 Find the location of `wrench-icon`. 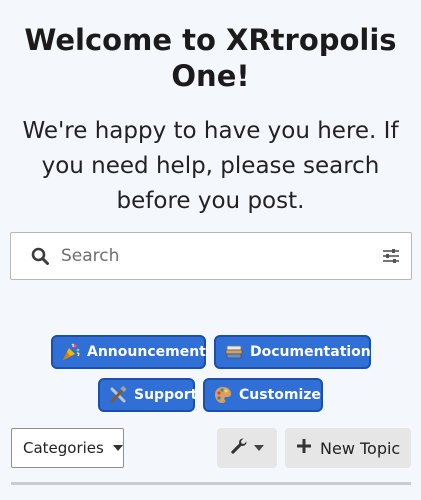

wrench-icon is located at coordinates (239, 448).